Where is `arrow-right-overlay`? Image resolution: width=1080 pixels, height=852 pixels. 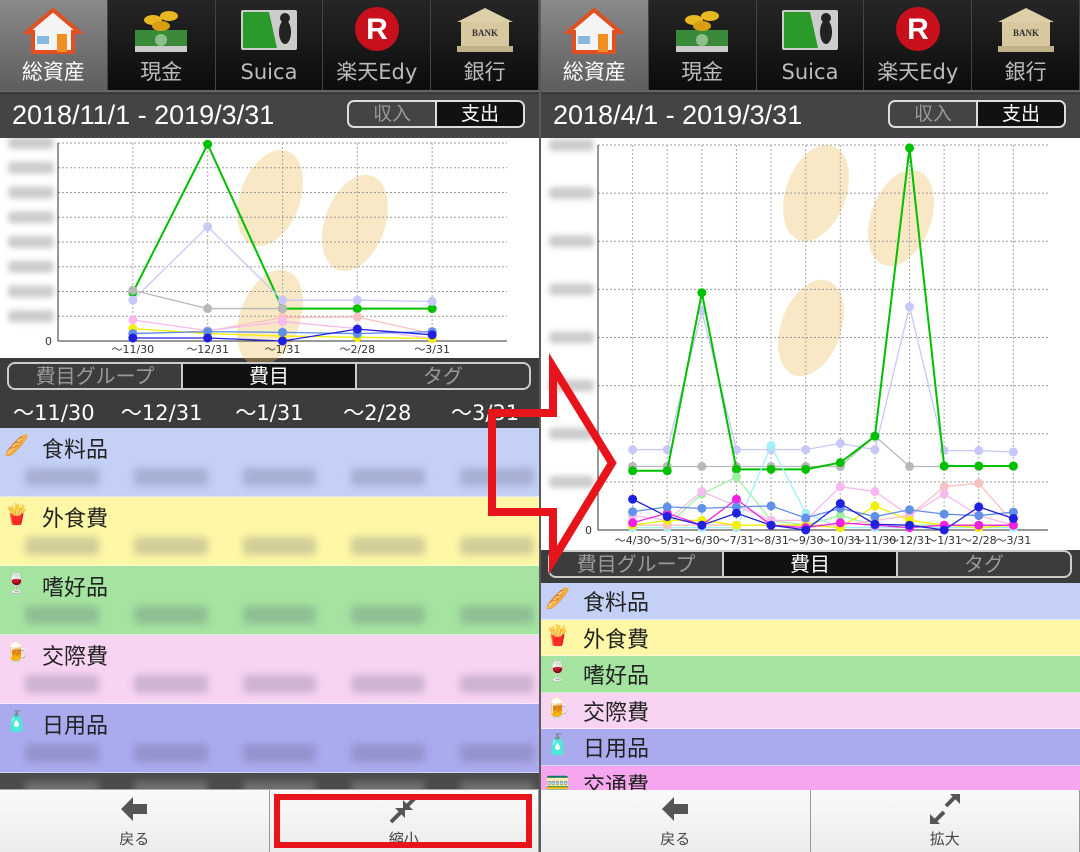 arrow-right-overlay is located at coordinates (552, 463).